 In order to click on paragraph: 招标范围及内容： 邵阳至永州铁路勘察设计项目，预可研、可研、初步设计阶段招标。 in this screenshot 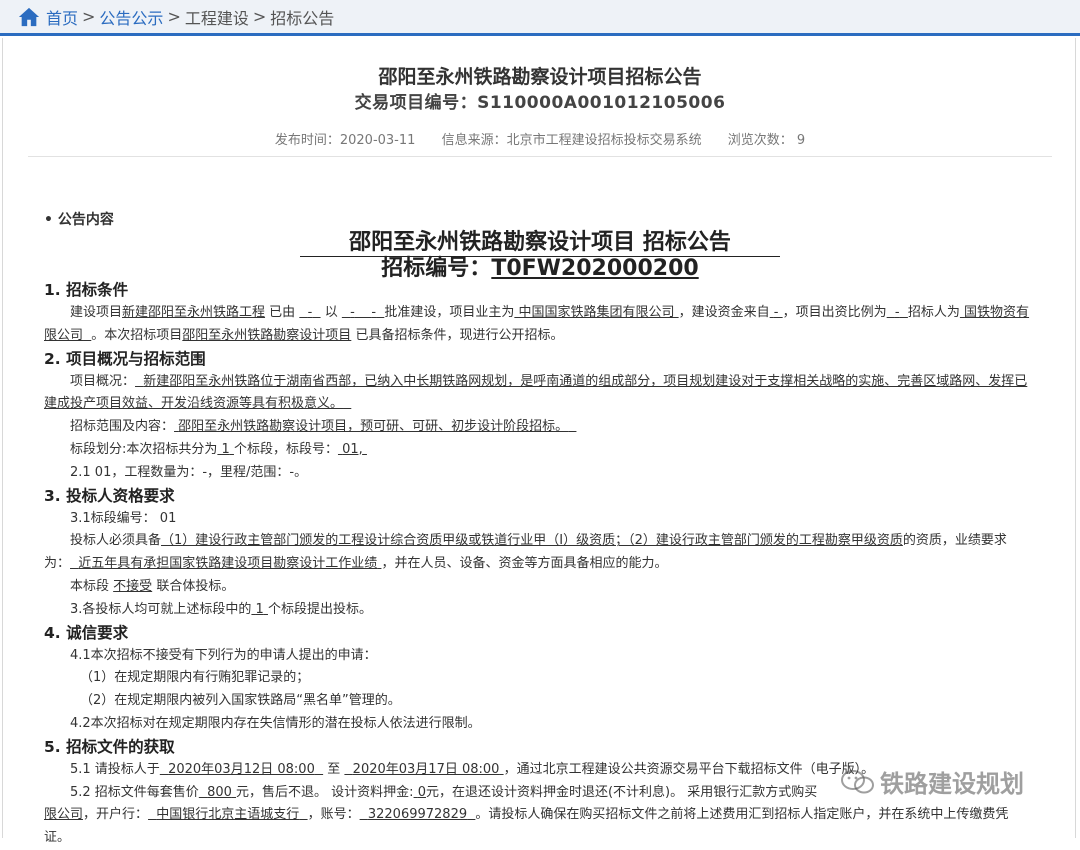, I will do `click(319, 427)`.